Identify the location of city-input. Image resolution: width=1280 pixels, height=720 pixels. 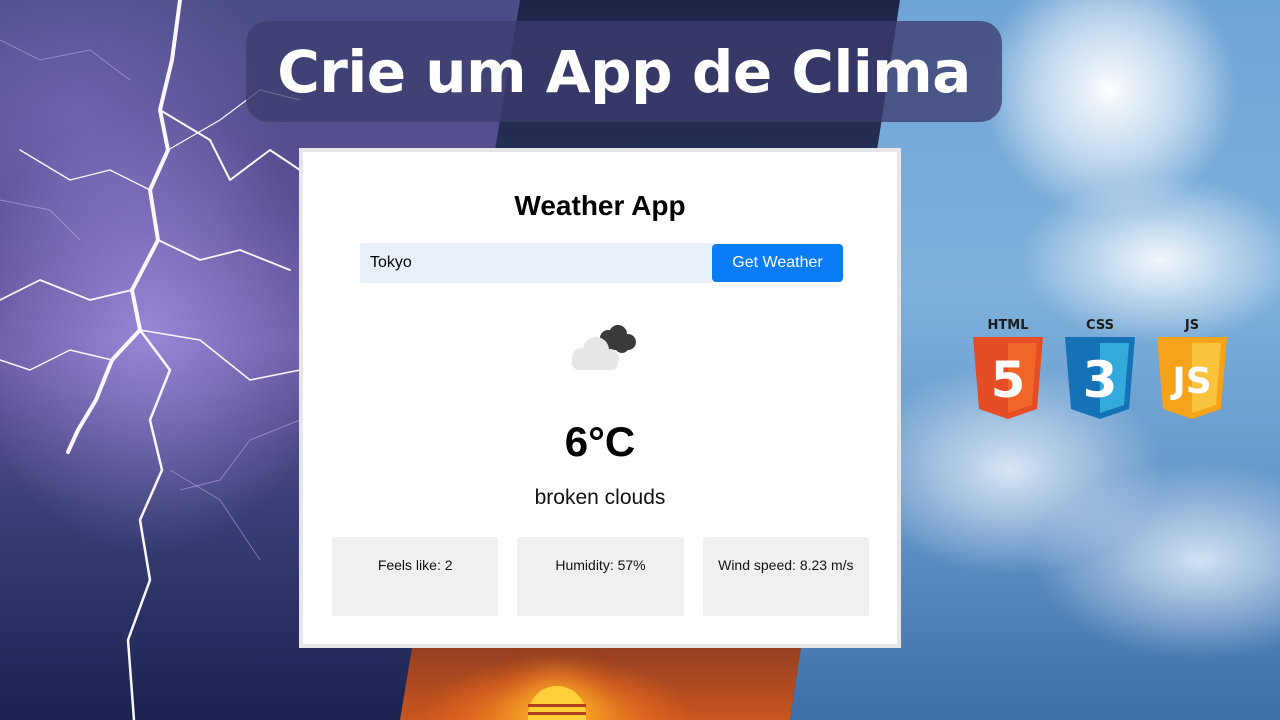
(536, 263).